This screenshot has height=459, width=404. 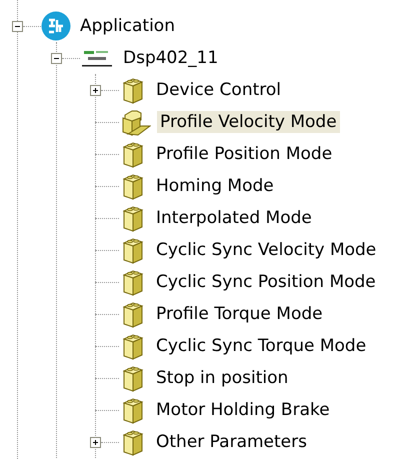 What do you see at coordinates (215, 186) in the screenshot?
I see `tree-item: Homing Mode` at bounding box center [215, 186].